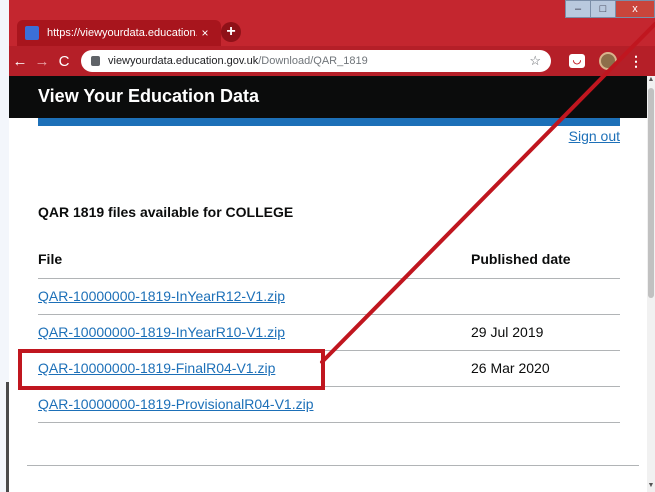  Describe the element at coordinates (20, 61) in the screenshot. I see `back-icon: ←` at that location.